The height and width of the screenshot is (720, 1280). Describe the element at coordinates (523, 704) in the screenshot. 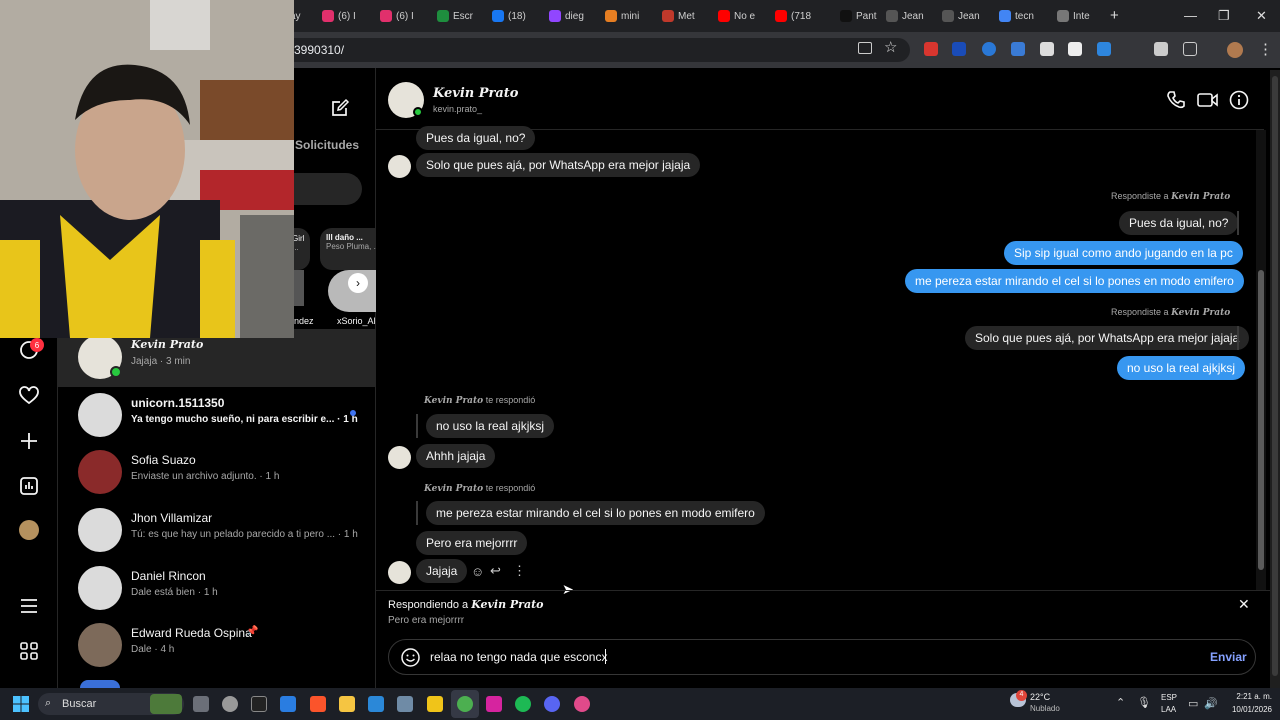

I see `spotify-icon` at that location.